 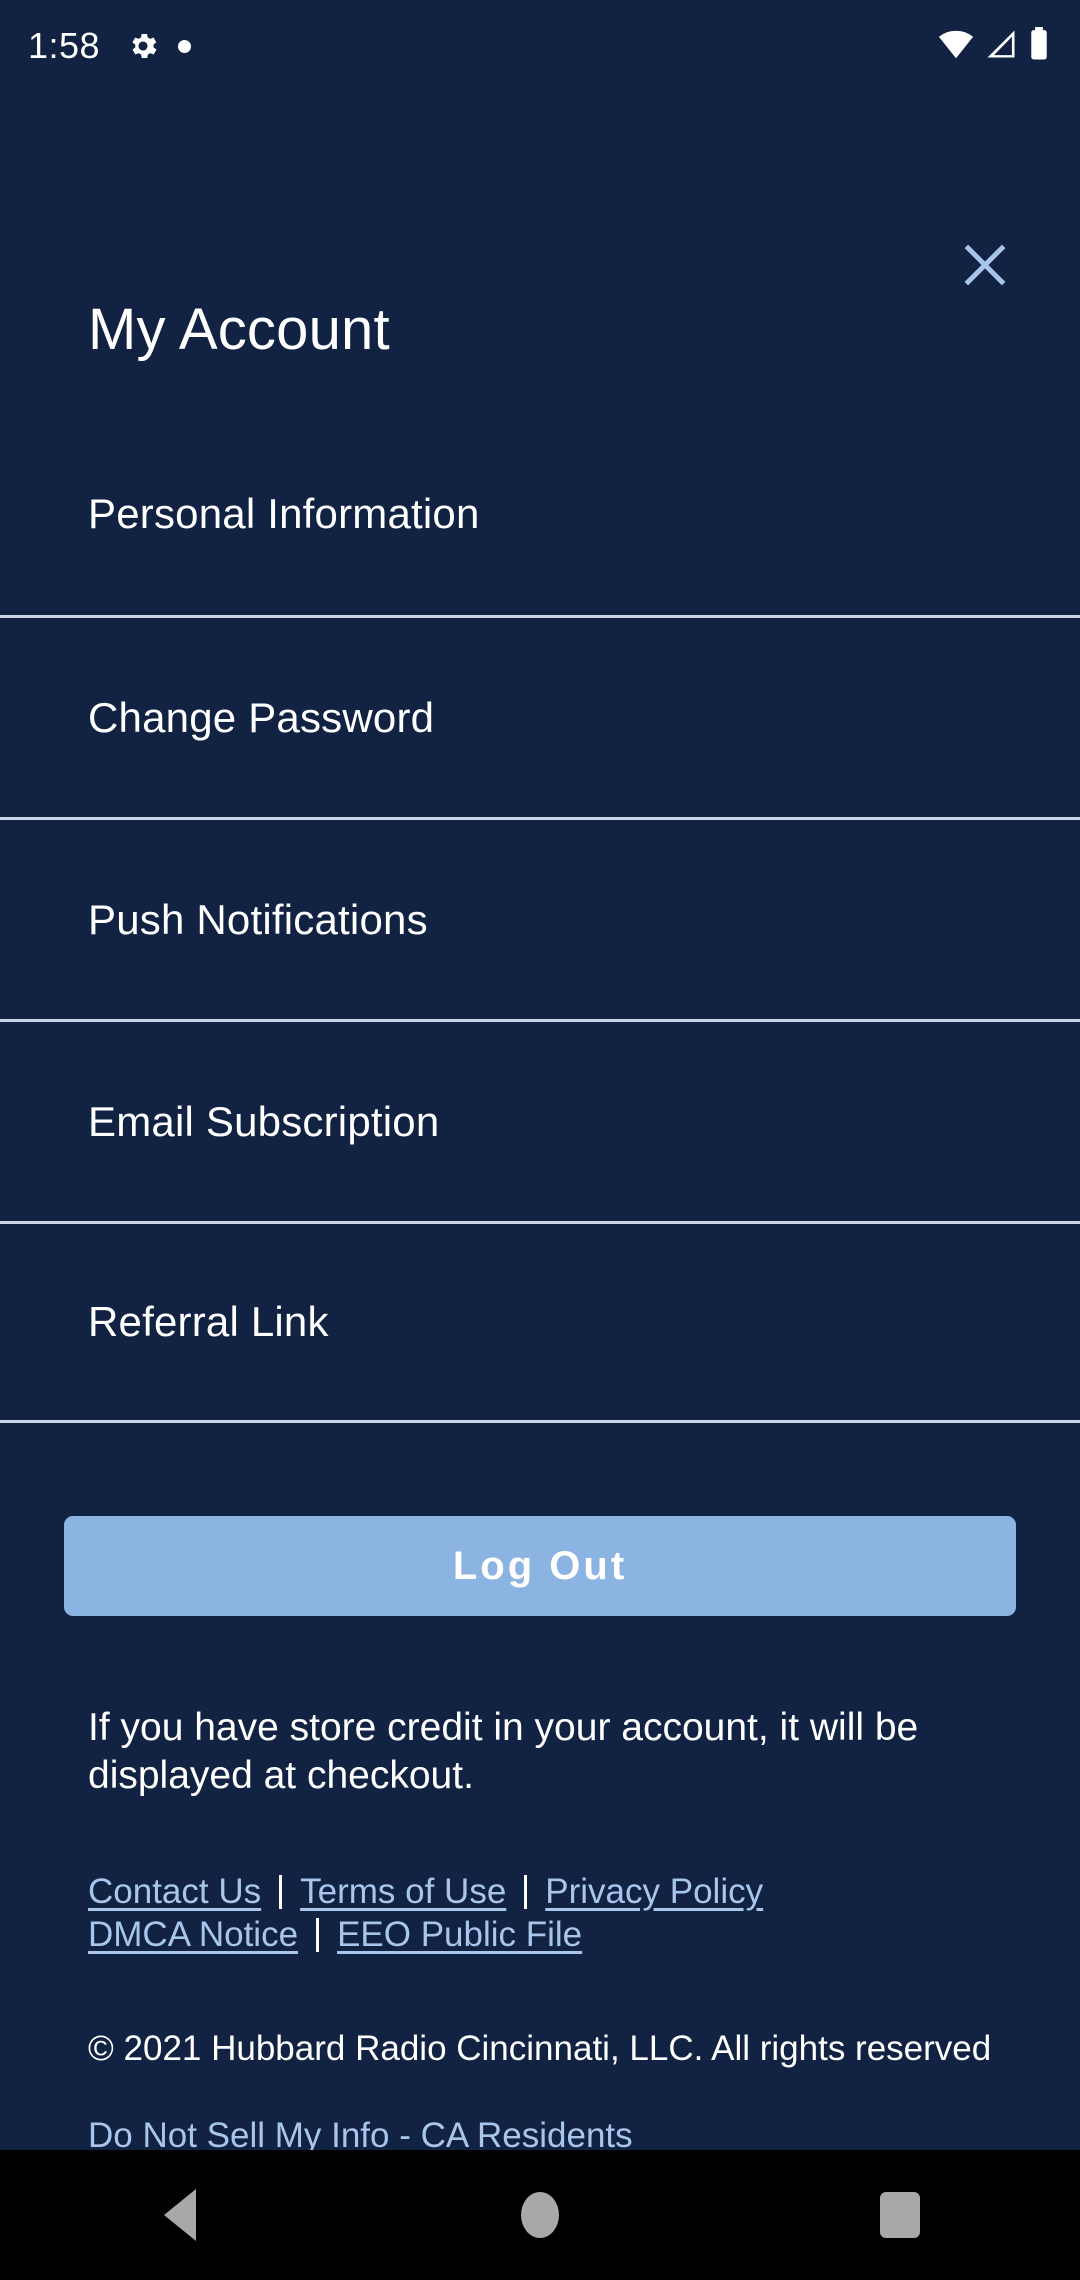 I want to click on menu-item-label: Email Subscription, so click(x=264, y=1121).